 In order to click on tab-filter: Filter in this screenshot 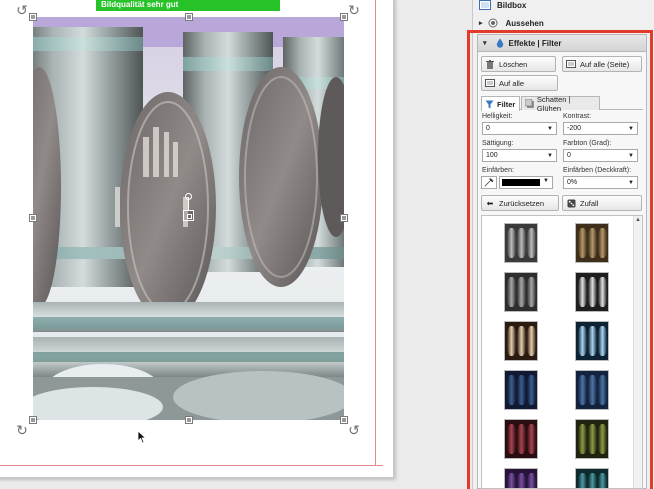, I will do `click(500, 103)`.